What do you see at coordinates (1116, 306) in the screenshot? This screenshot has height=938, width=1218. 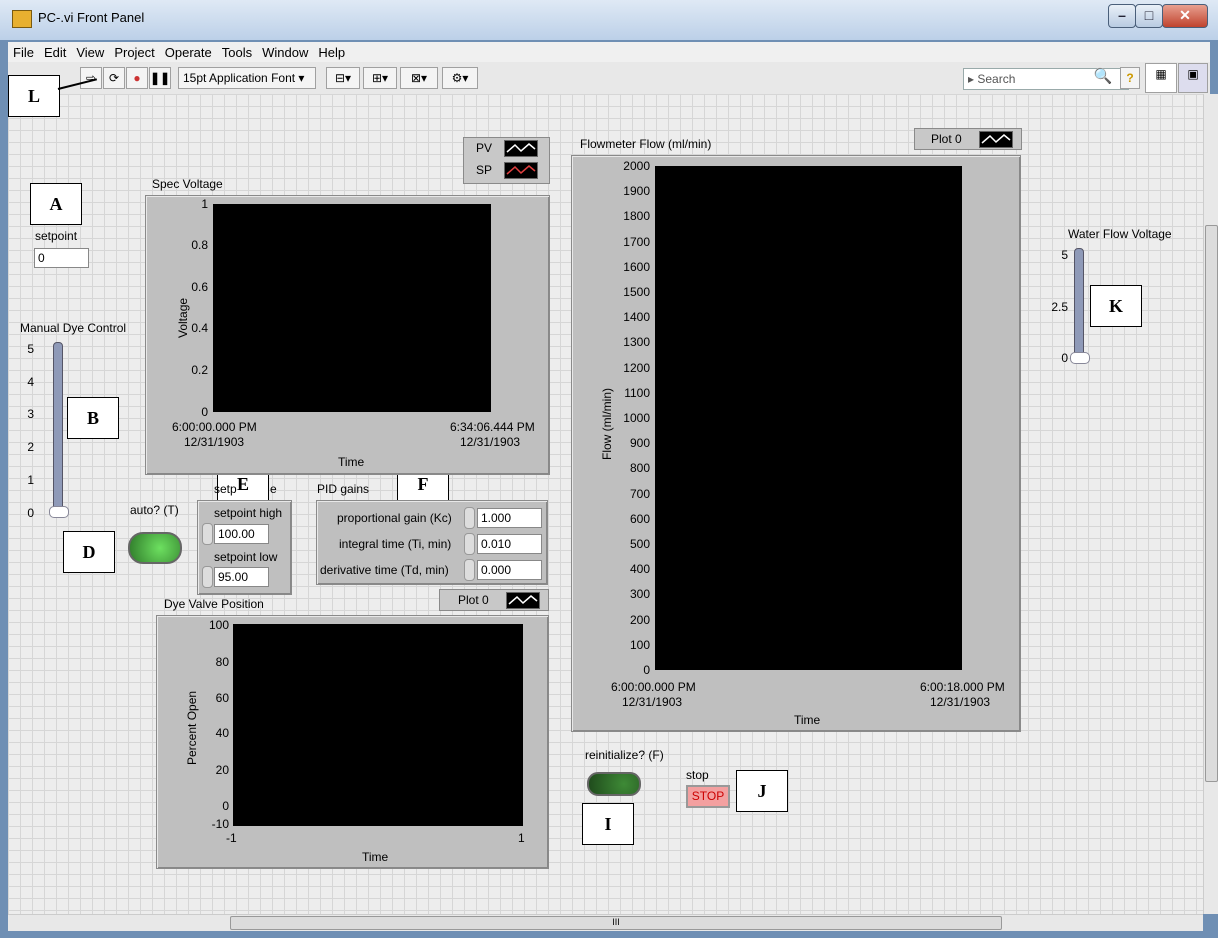 I see `label-k: K` at bounding box center [1116, 306].